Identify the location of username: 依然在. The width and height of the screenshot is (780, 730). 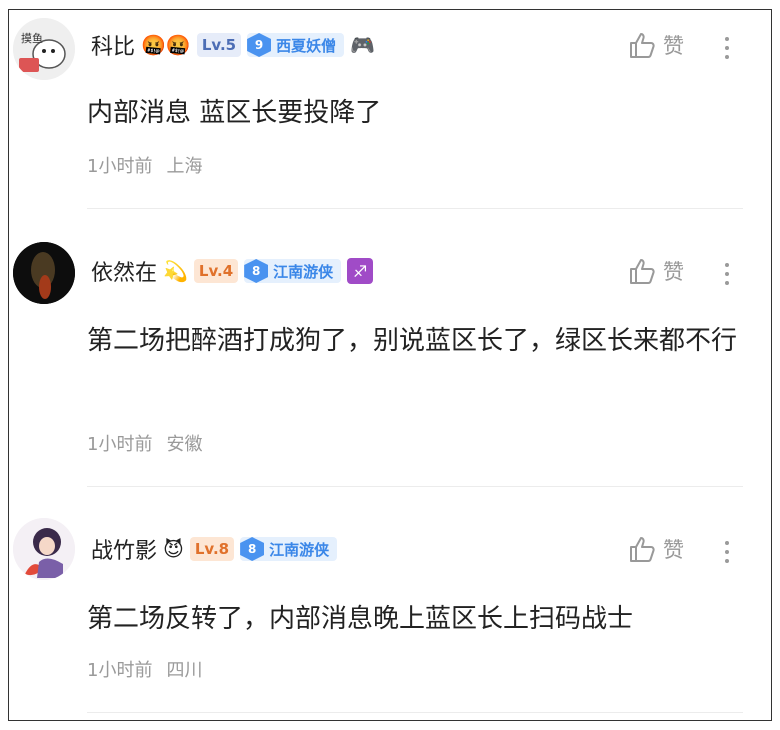
(124, 271).